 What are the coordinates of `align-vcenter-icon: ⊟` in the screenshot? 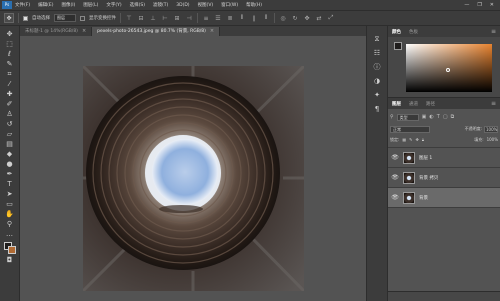 It's located at (141, 18).